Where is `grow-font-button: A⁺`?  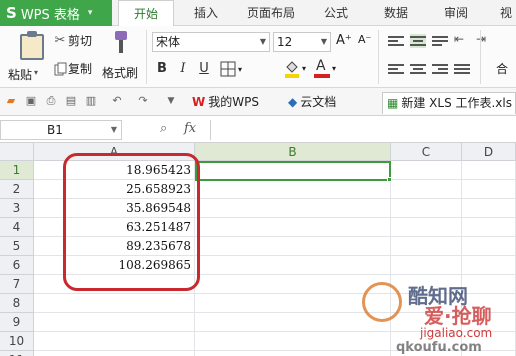 grow-font-button: A⁺ is located at coordinates (344, 40).